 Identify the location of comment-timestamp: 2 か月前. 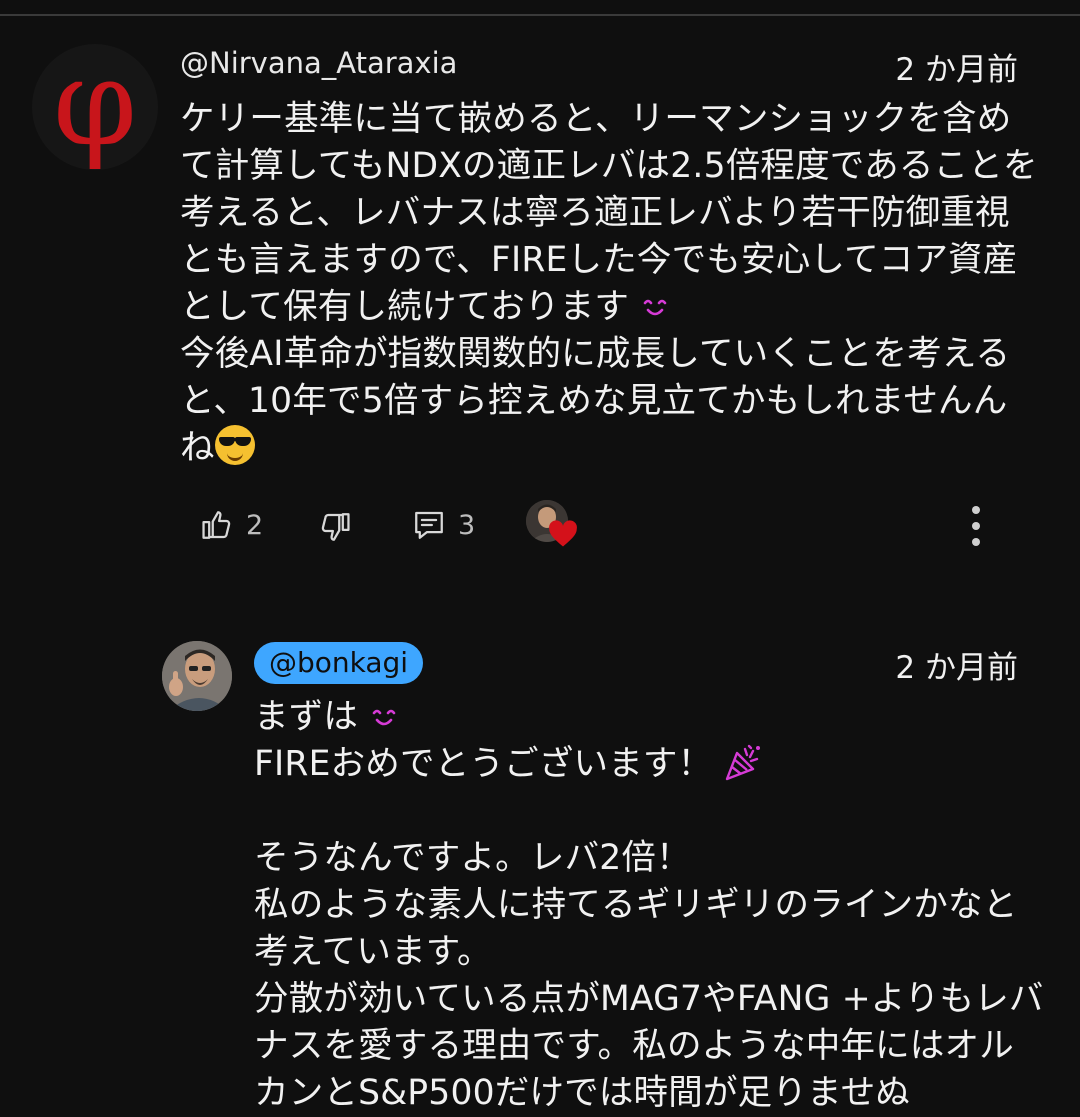
(956, 70).